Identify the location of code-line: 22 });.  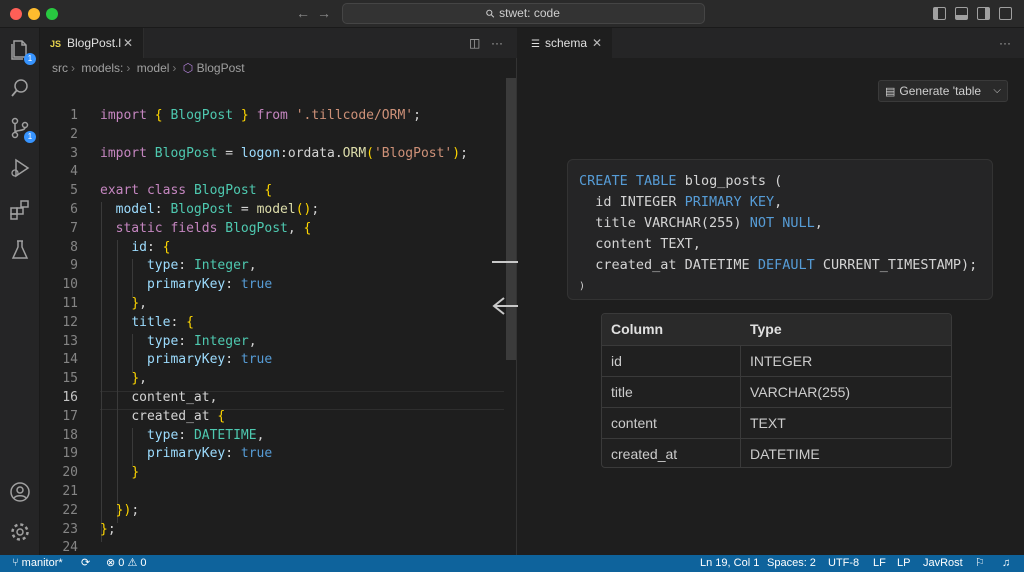
(273, 510).